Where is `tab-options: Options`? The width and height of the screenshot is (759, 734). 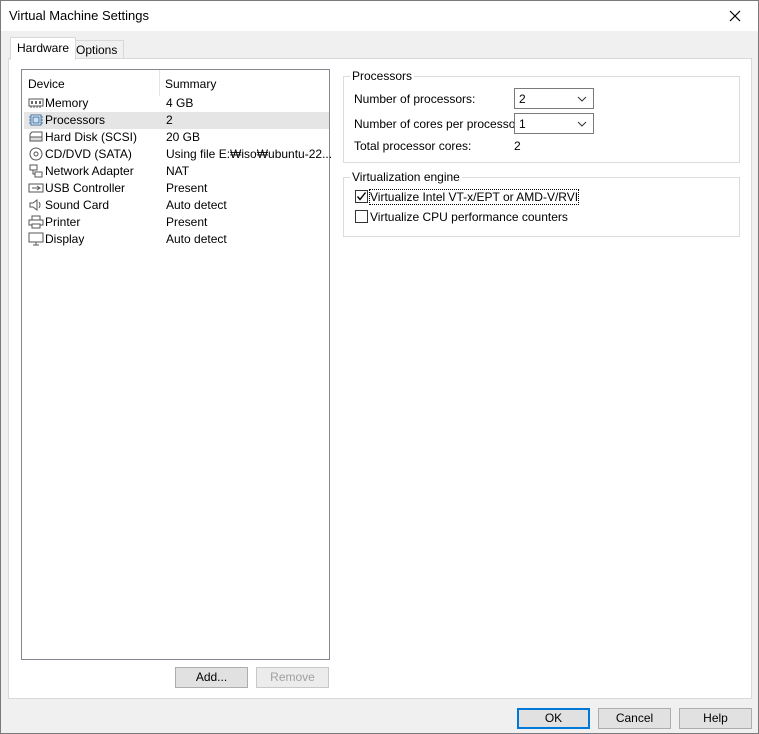
tab-options: Options is located at coordinates (97, 49).